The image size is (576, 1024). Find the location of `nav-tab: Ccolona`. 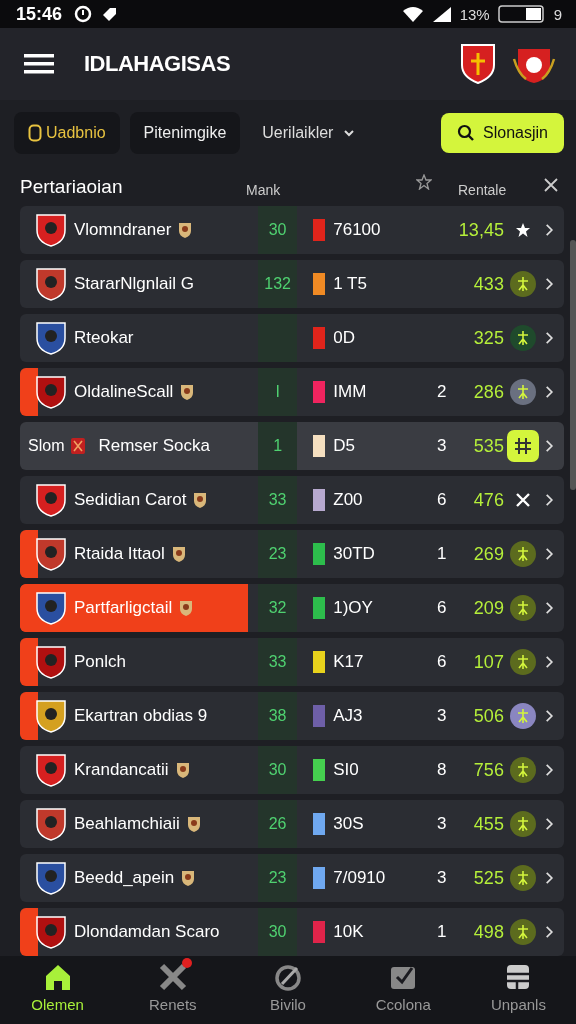

nav-tab: Ccolona is located at coordinates (403, 990).